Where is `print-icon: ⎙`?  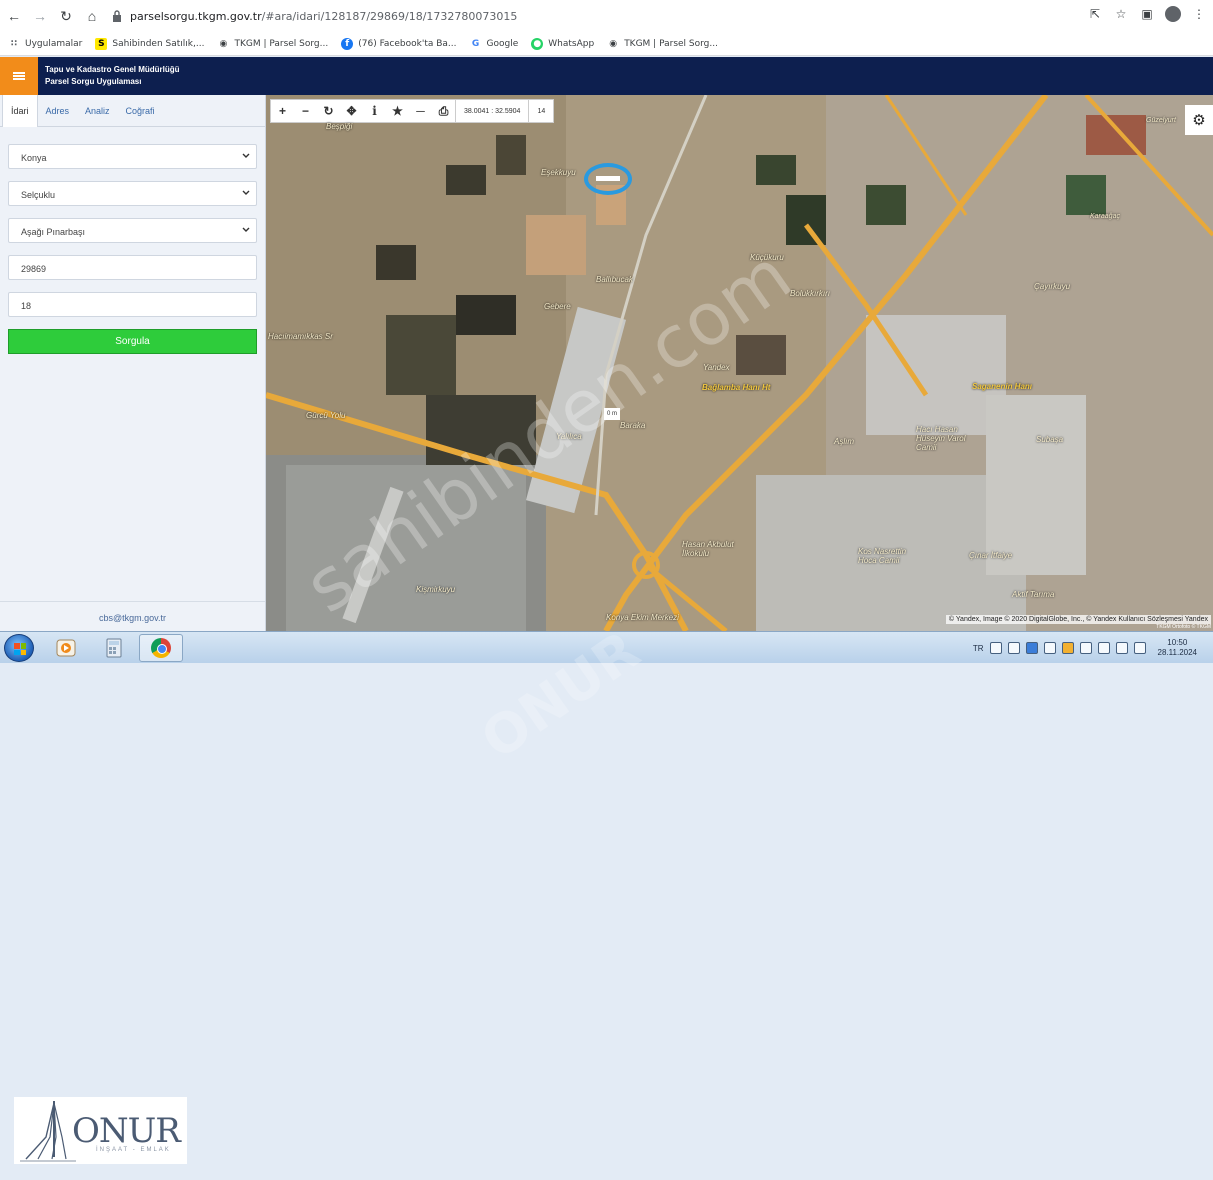 print-icon: ⎙ is located at coordinates (443, 111).